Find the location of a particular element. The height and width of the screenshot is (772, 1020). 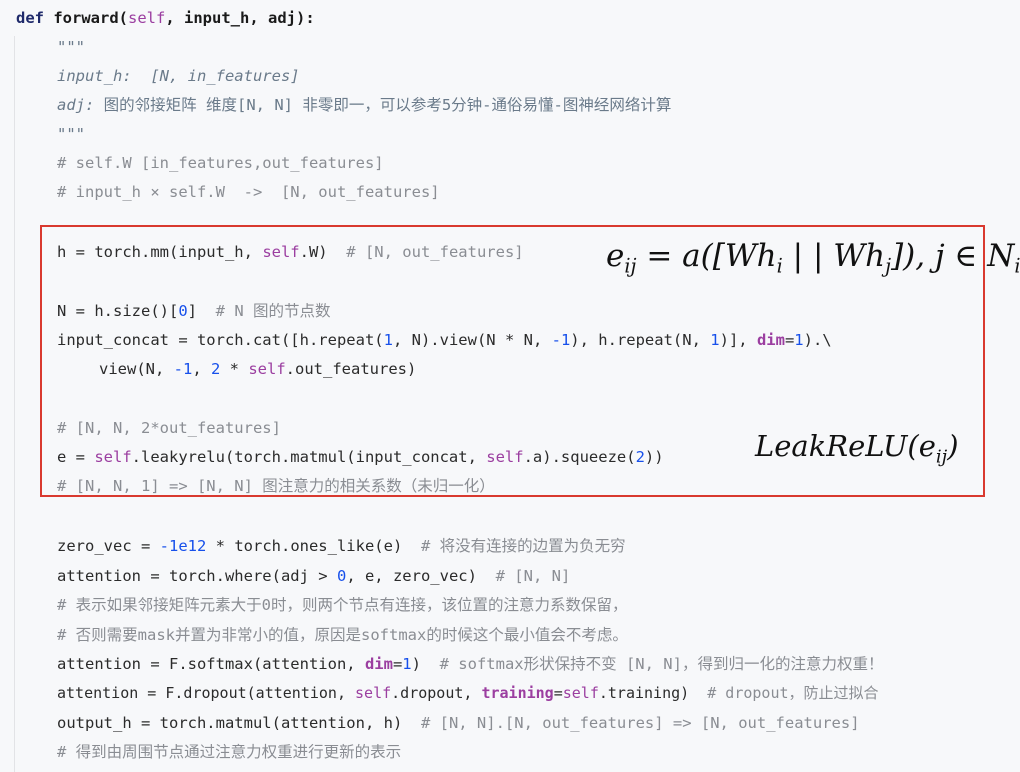

equation-attention-score: eij = a([Whi | | Whj]), j ∈ Ni is located at coordinates (813, 258).